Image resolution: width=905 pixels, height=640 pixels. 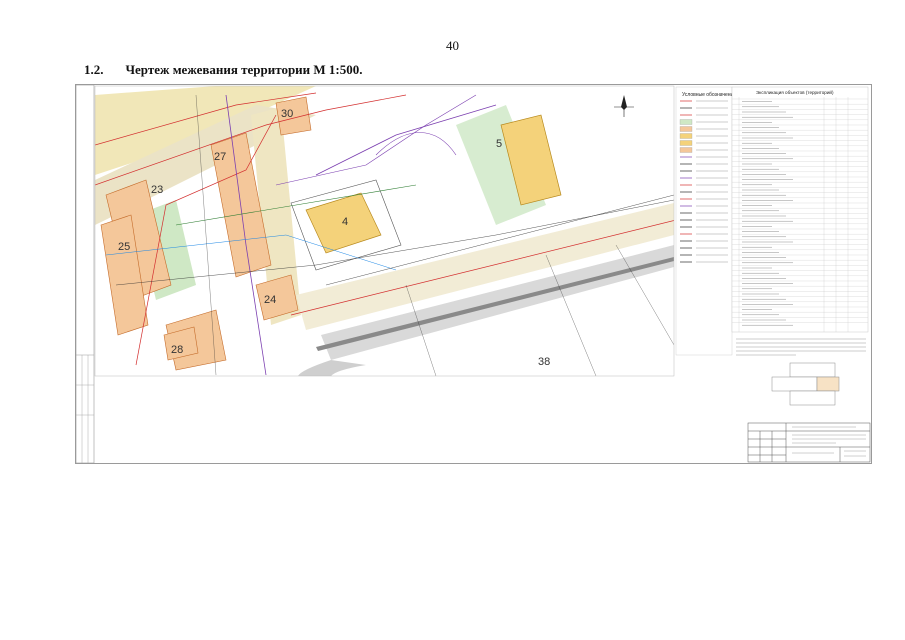 What do you see at coordinates (795, 92) in the screenshot?
I see `table-title: Экспликация объектов (территорий)` at bounding box center [795, 92].